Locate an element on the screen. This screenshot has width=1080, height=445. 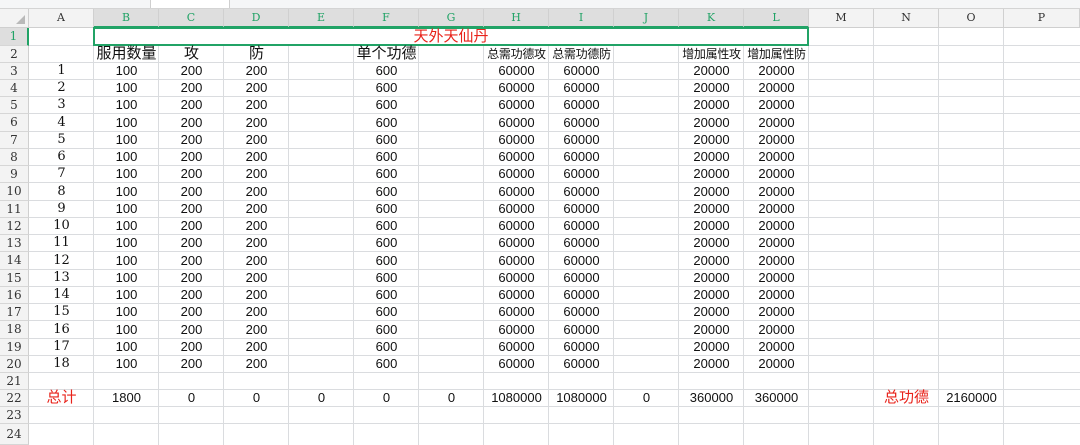
row-header-8: 8 is located at coordinates (14, 157).